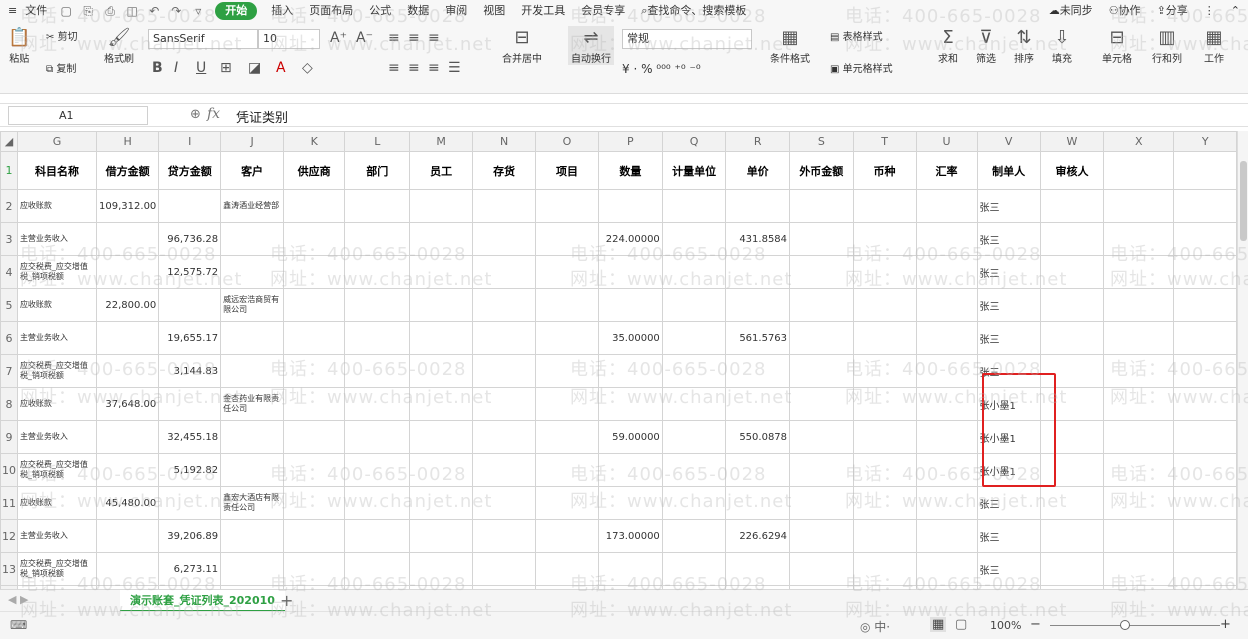  What do you see at coordinates (1035, 624) in the screenshot?
I see `zoom-out-icon: −` at bounding box center [1035, 624].